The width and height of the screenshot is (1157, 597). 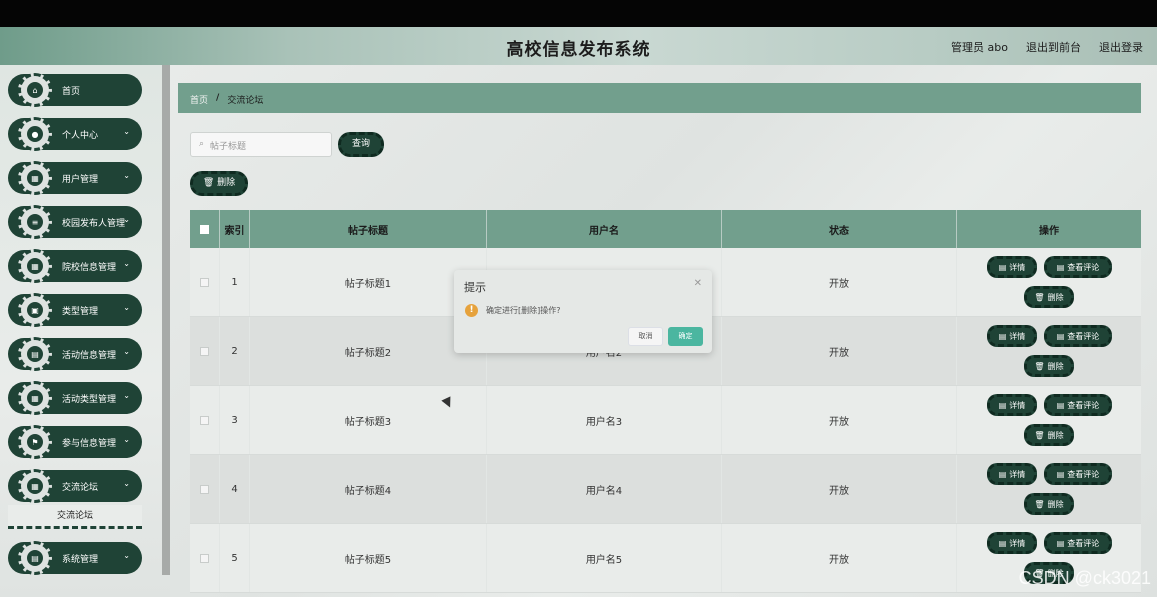 I want to click on row-index: 3, so click(x=235, y=420).